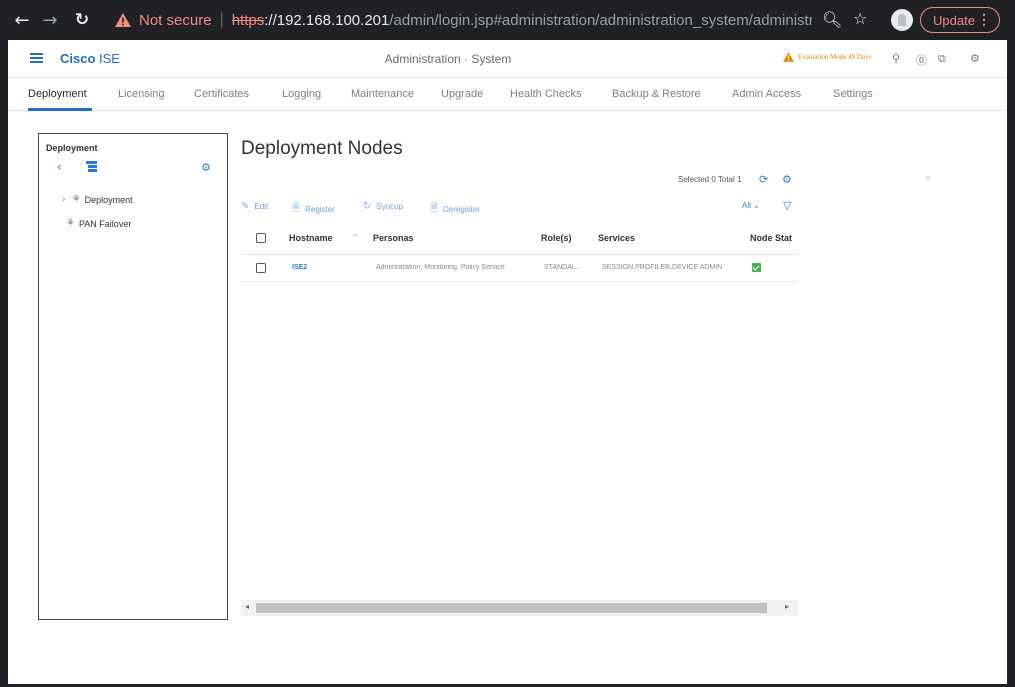 This screenshot has height=687, width=1015. Describe the element at coordinates (766, 94) in the screenshot. I see `tab-admin-access: Admin Access` at that location.